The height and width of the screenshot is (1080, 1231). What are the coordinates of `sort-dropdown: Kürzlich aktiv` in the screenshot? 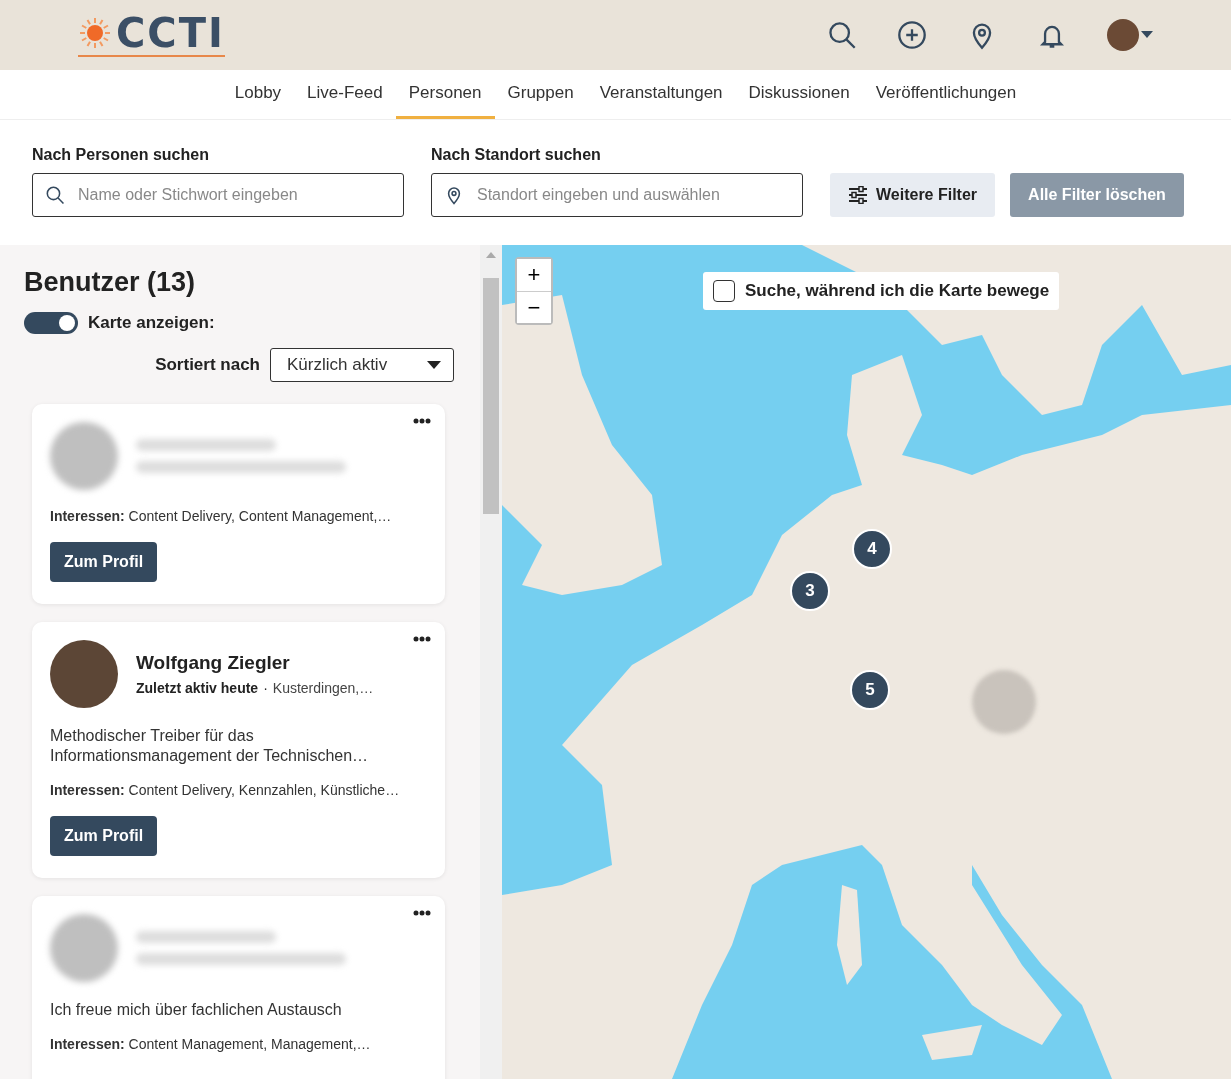 It's located at (362, 365).